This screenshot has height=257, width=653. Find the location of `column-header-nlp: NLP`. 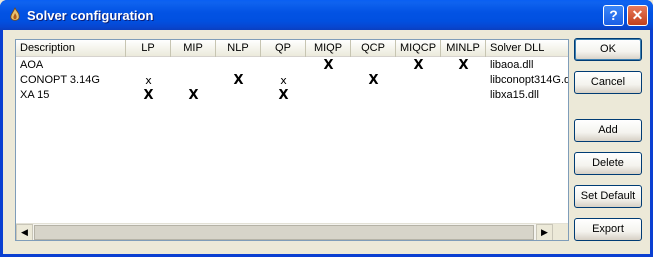

column-header-nlp: NLP is located at coordinates (238, 48).